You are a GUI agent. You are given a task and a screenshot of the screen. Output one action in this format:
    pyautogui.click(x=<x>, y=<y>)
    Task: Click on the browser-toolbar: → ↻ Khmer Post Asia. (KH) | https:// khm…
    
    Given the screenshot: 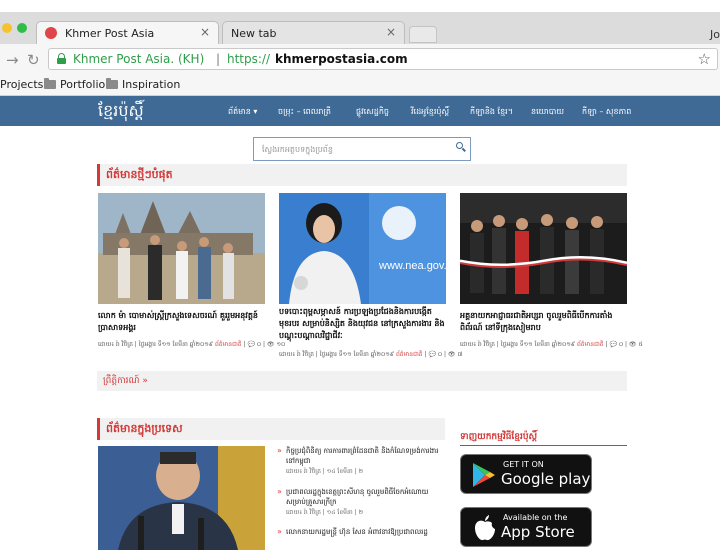 What is the action you would take?
    pyautogui.click(x=360, y=59)
    